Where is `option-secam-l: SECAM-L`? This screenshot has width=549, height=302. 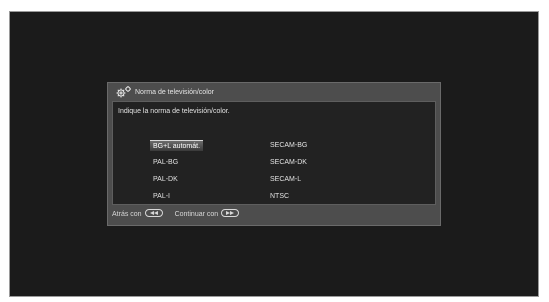
option-secam-l: SECAM-L is located at coordinates (285, 180).